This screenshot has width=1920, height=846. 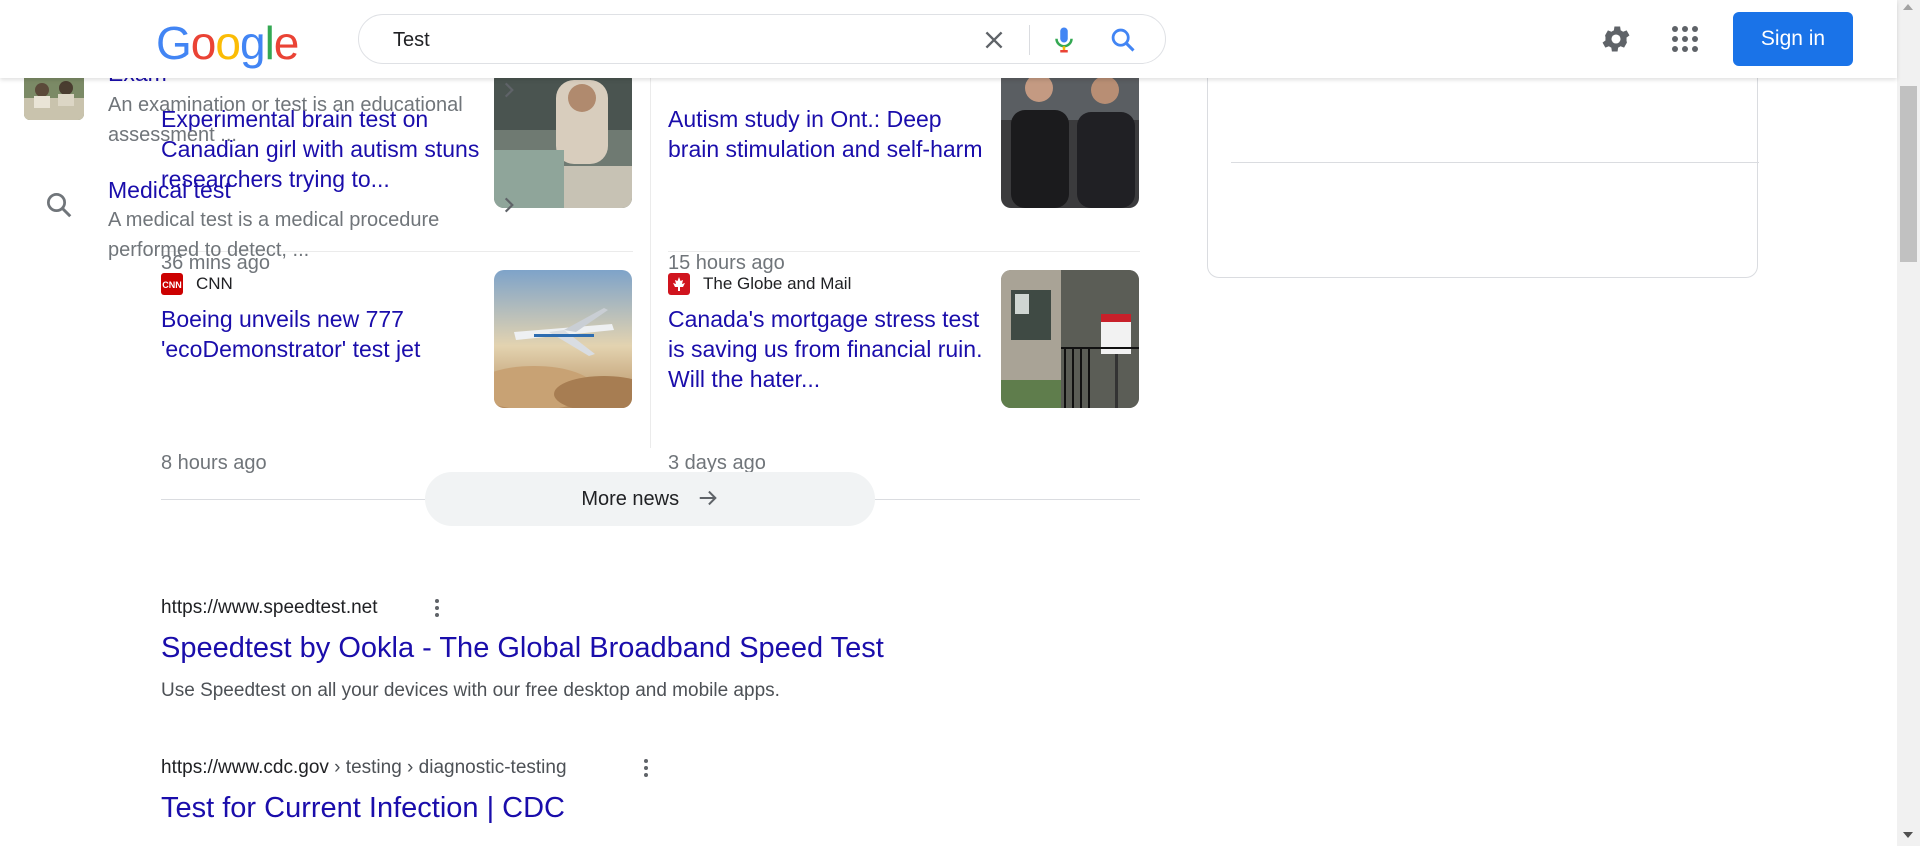 What do you see at coordinates (363, 808) in the screenshot?
I see `result-title: Test for Current Infection | CDC` at bounding box center [363, 808].